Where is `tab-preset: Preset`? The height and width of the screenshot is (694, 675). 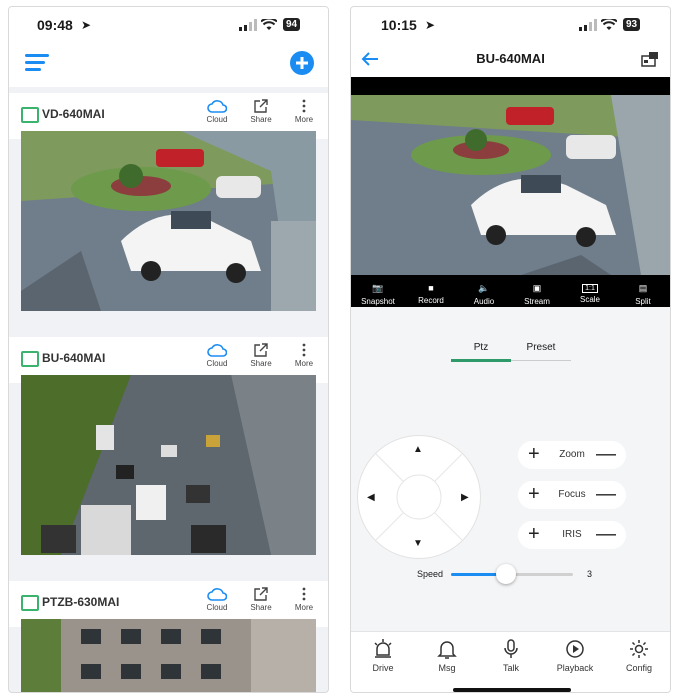 tab-preset: Preset is located at coordinates (541, 347).